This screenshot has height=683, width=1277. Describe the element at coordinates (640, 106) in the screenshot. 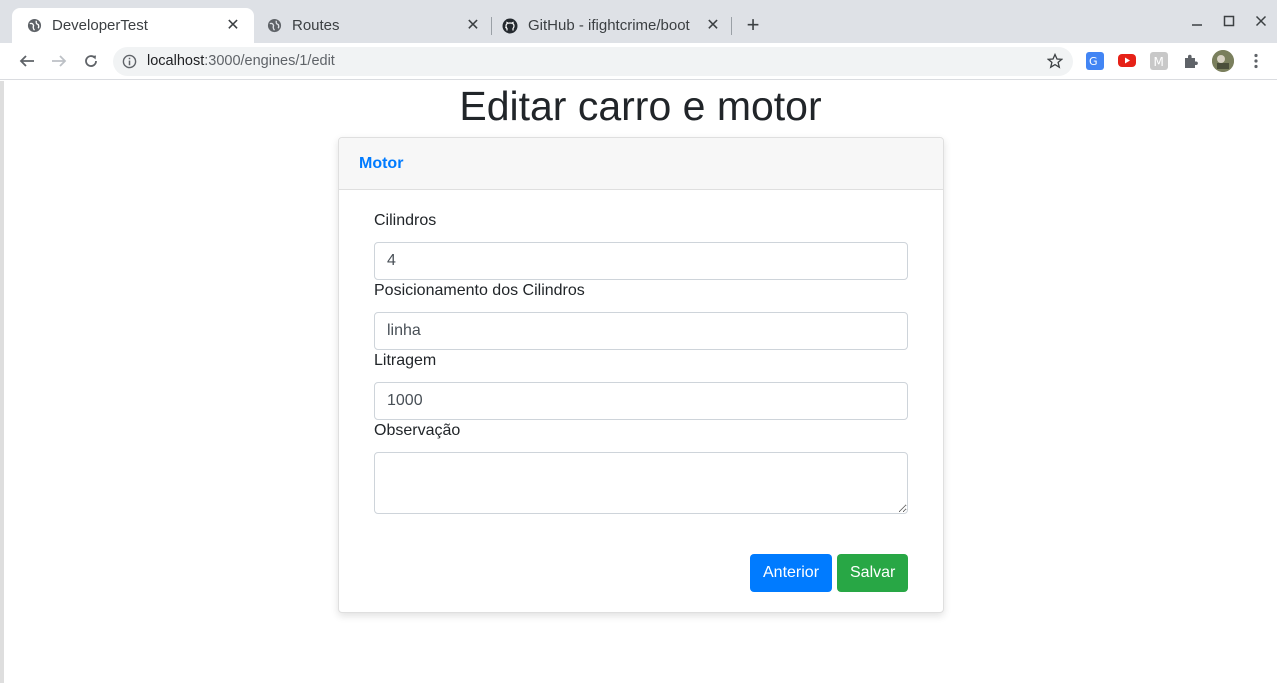

I see `page-title: Editar carro e motor` at that location.